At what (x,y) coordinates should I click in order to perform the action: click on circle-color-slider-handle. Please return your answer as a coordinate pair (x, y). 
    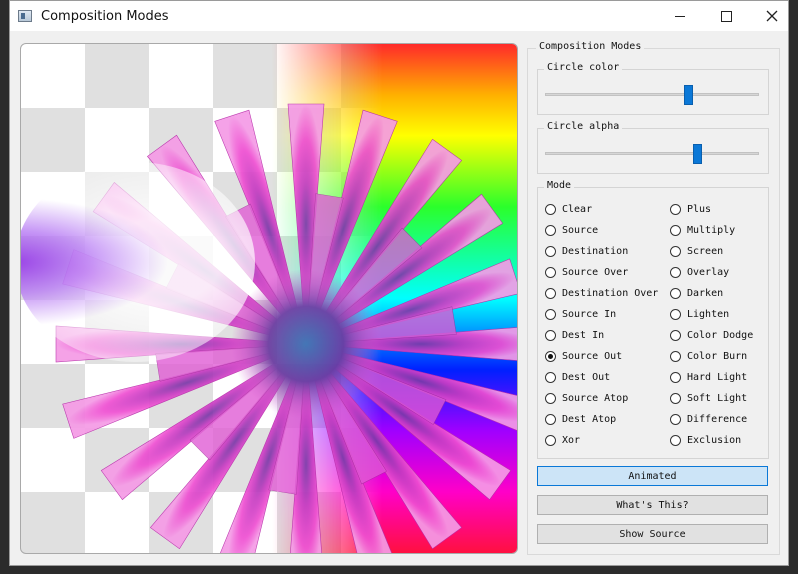
    Looking at the image, I should click on (689, 95).